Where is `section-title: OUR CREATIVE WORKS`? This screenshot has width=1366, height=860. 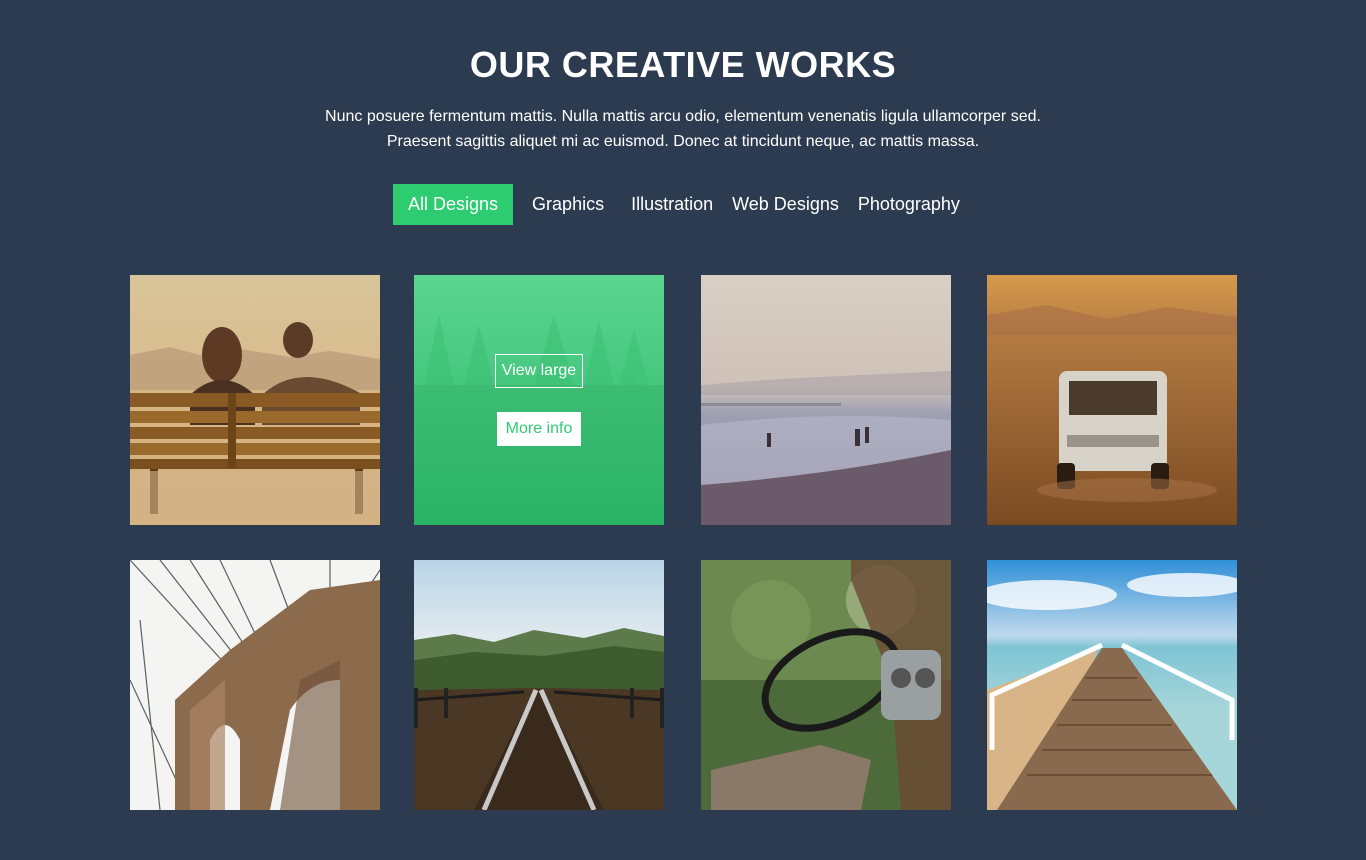
section-title: OUR CREATIVE WORKS is located at coordinates (683, 64).